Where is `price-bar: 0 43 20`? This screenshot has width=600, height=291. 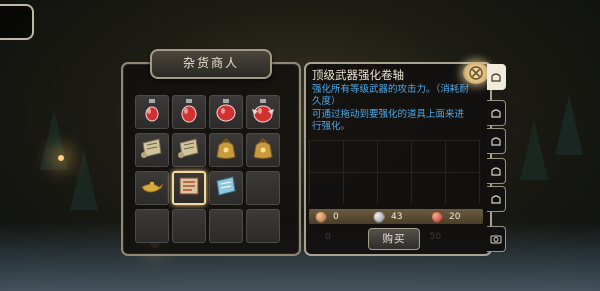
price-bar: 0 43 20 is located at coordinates (396, 216).